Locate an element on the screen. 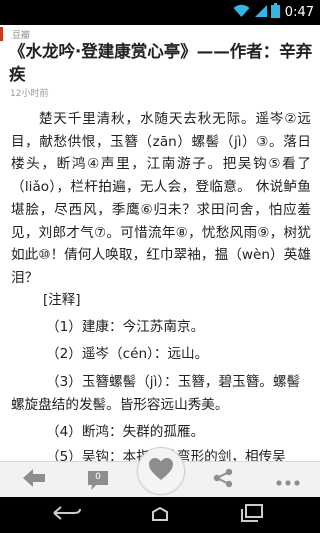 The image size is (320, 533). heart-icon is located at coordinates (161, 471).